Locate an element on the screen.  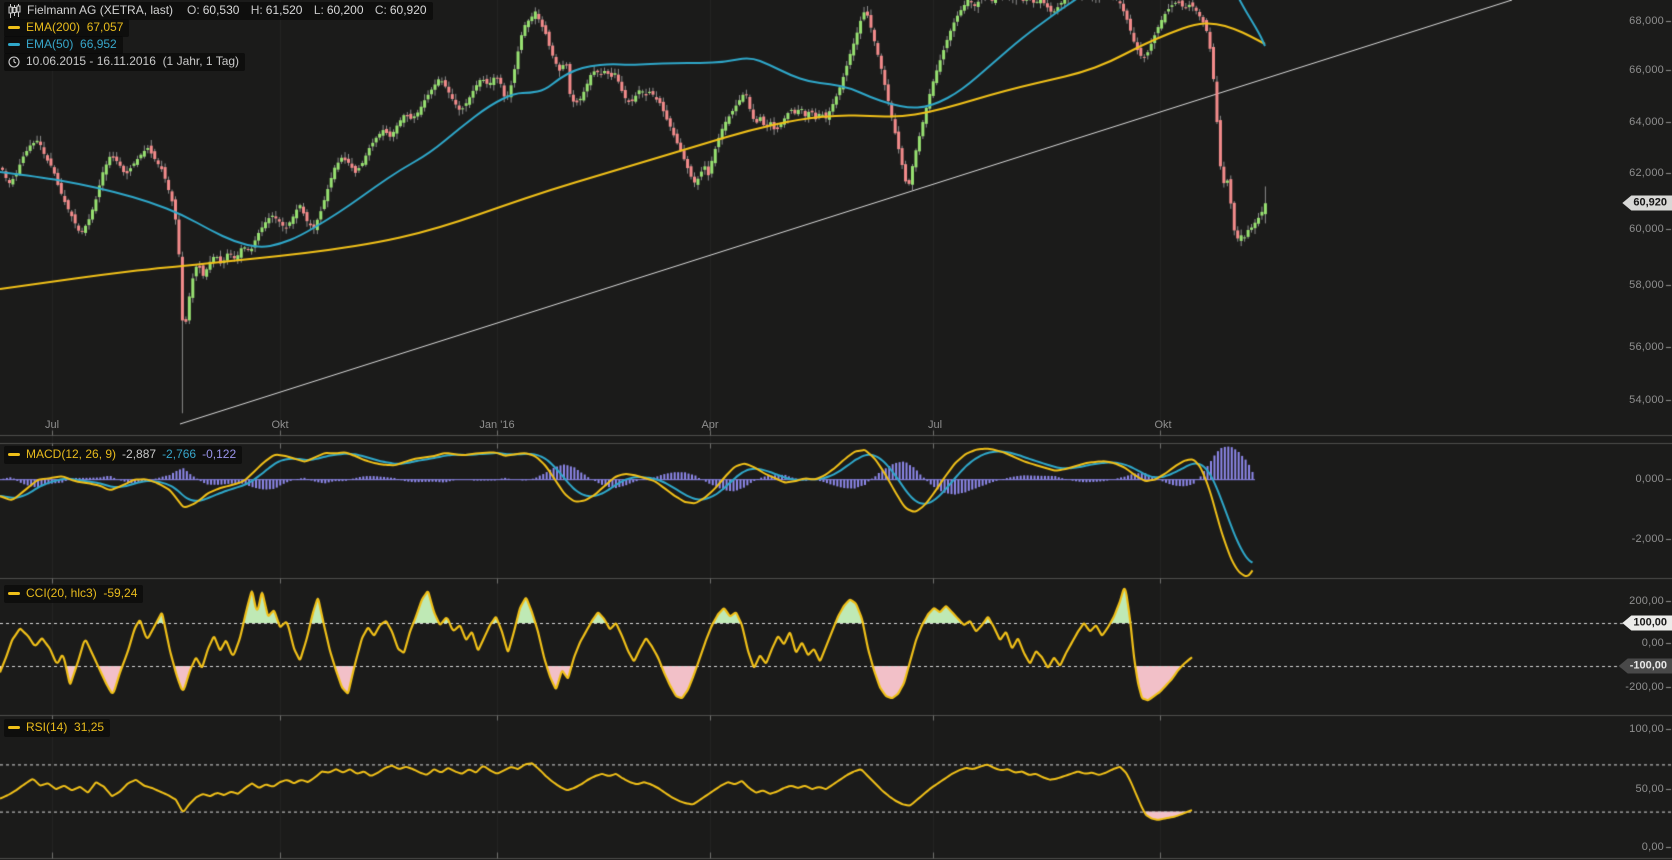
price-axis-label: 64,000 is located at coordinates (1646, 122).